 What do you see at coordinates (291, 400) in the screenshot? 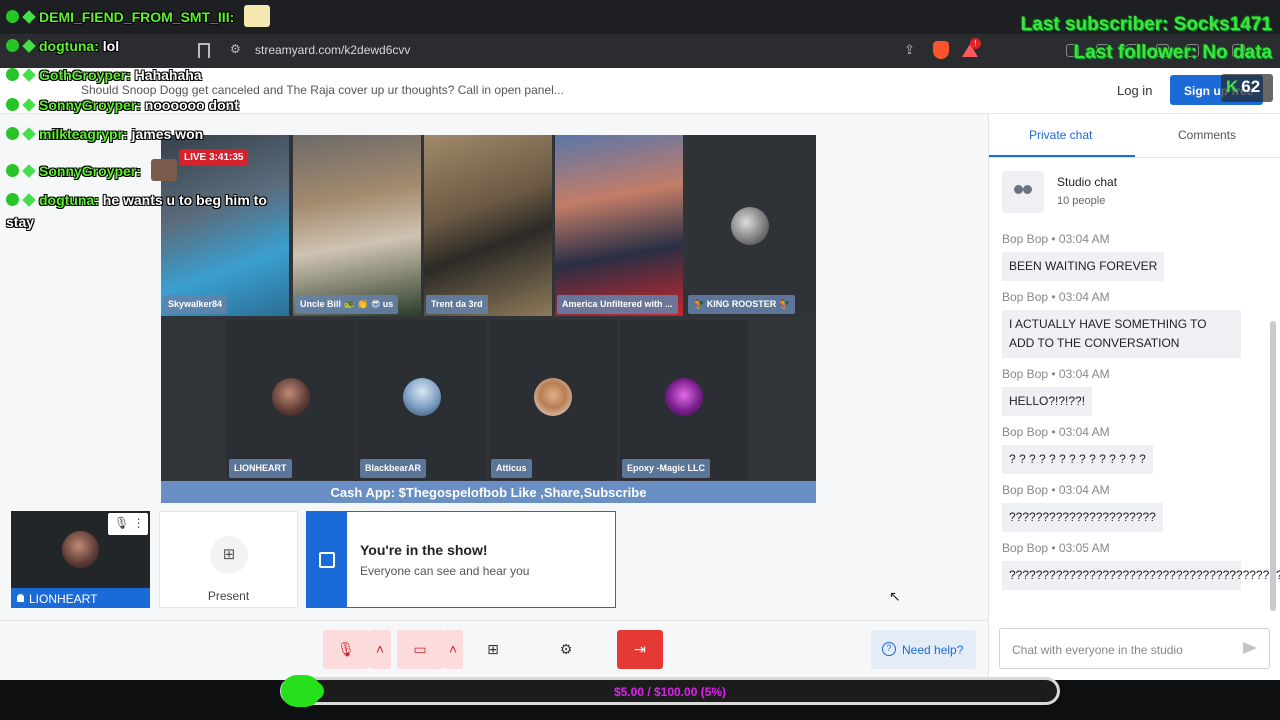
I see `participant-tile: LIONHEART` at bounding box center [291, 400].